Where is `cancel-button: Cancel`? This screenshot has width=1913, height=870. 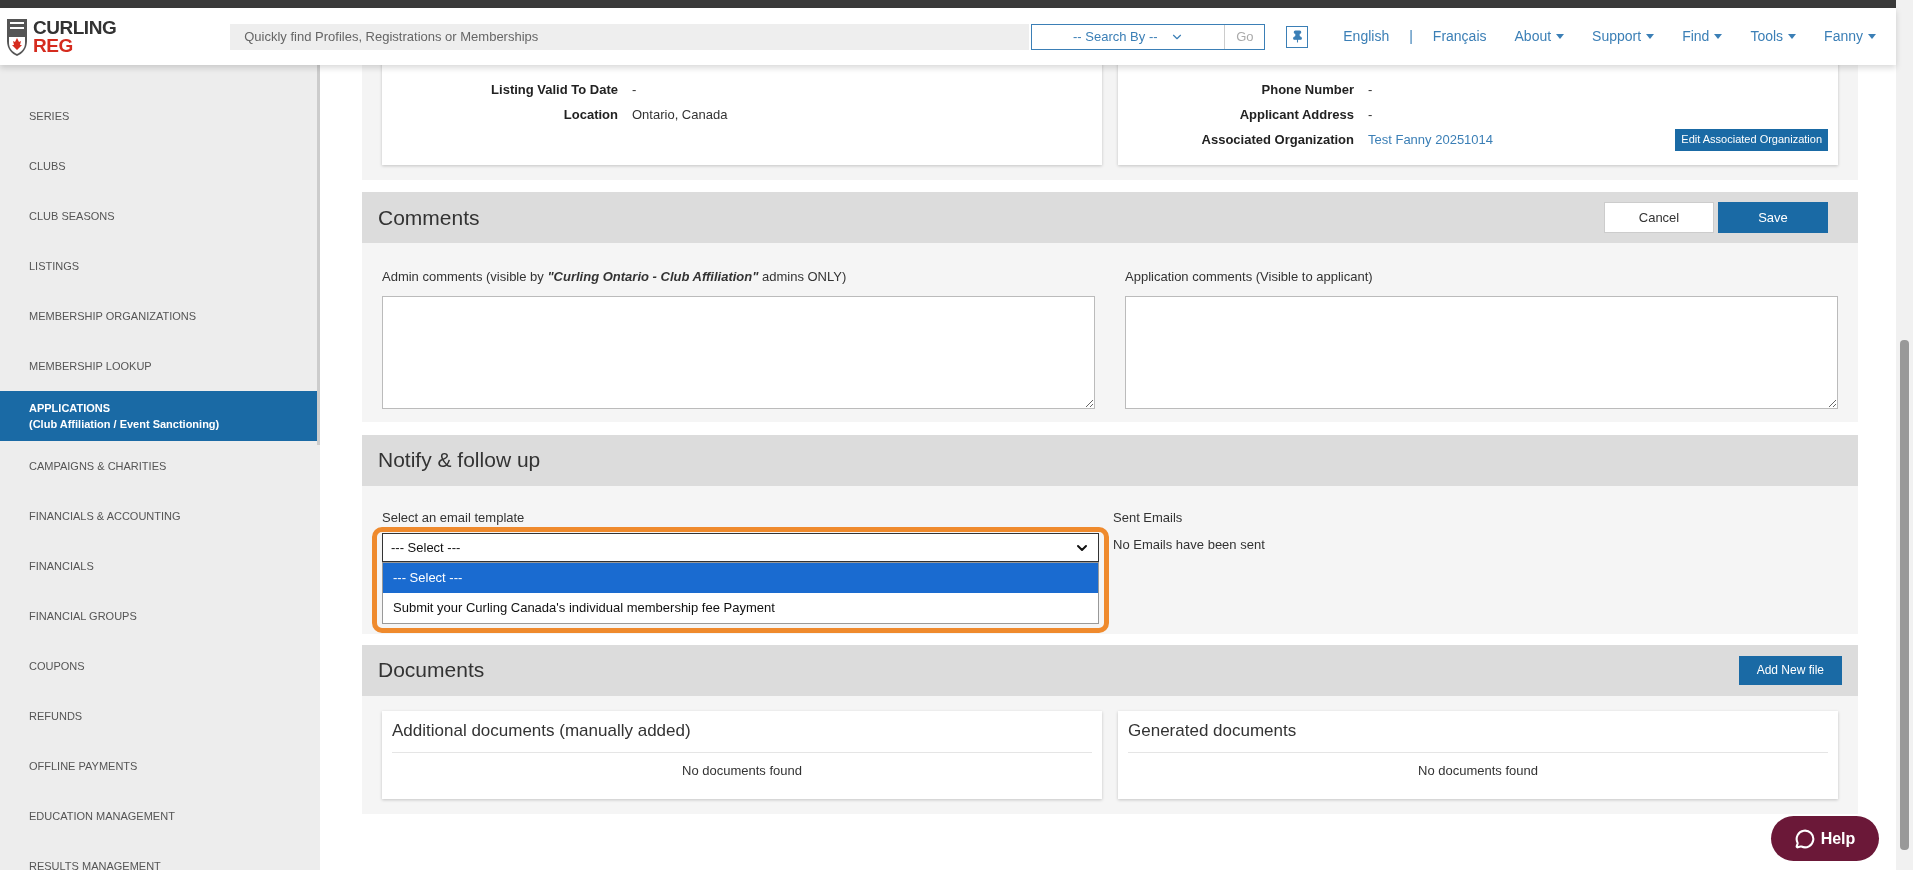 cancel-button: Cancel is located at coordinates (1659, 217).